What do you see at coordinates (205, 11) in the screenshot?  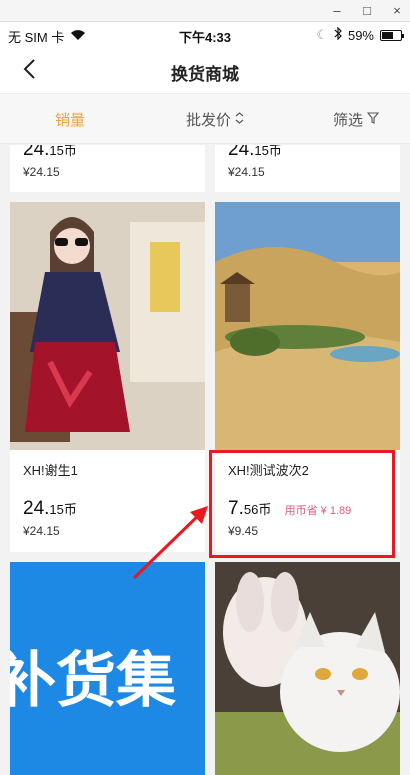 I see `window-title-bar: – □ ×` at bounding box center [205, 11].